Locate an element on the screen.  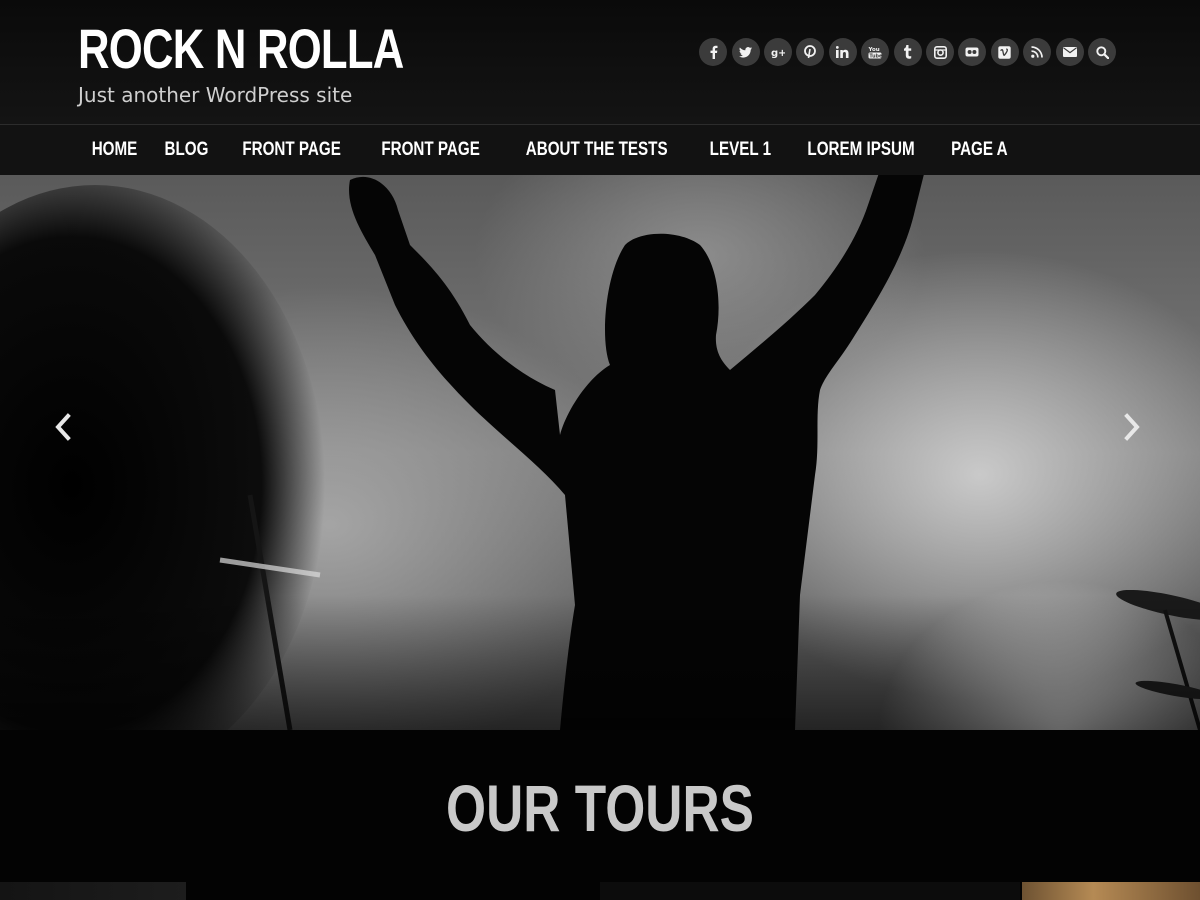
pinterest-icon is located at coordinates (810, 52).